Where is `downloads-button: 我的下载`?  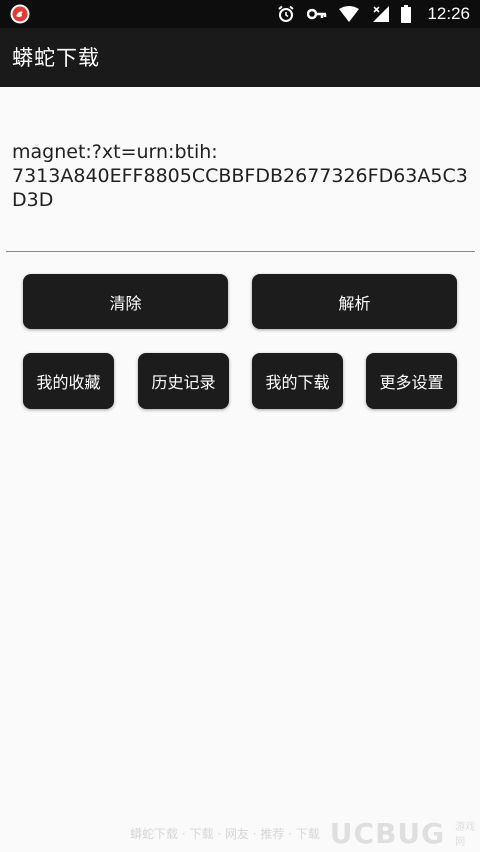
downloads-button: 我的下载 is located at coordinates (297, 381).